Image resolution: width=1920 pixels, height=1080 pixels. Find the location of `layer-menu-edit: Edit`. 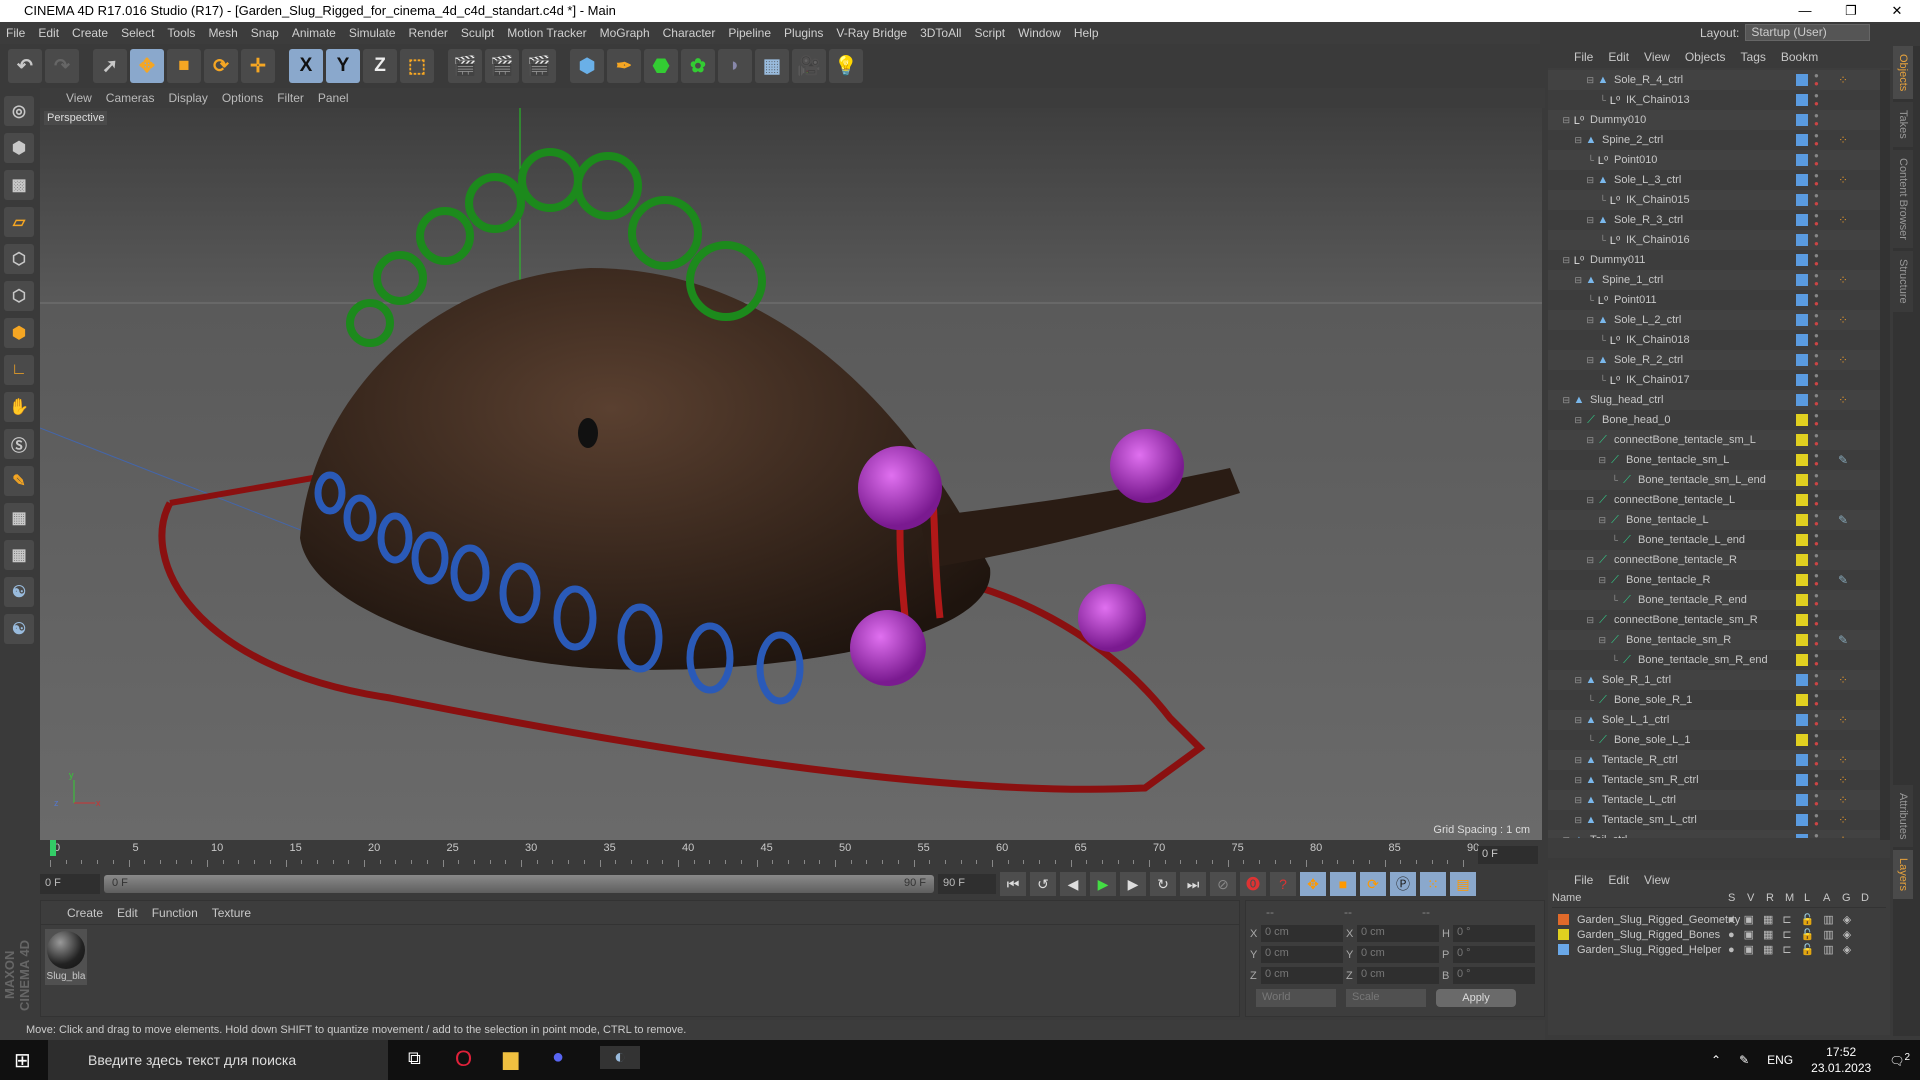

layer-menu-edit: Edit is located at coordinates (1618, 880).